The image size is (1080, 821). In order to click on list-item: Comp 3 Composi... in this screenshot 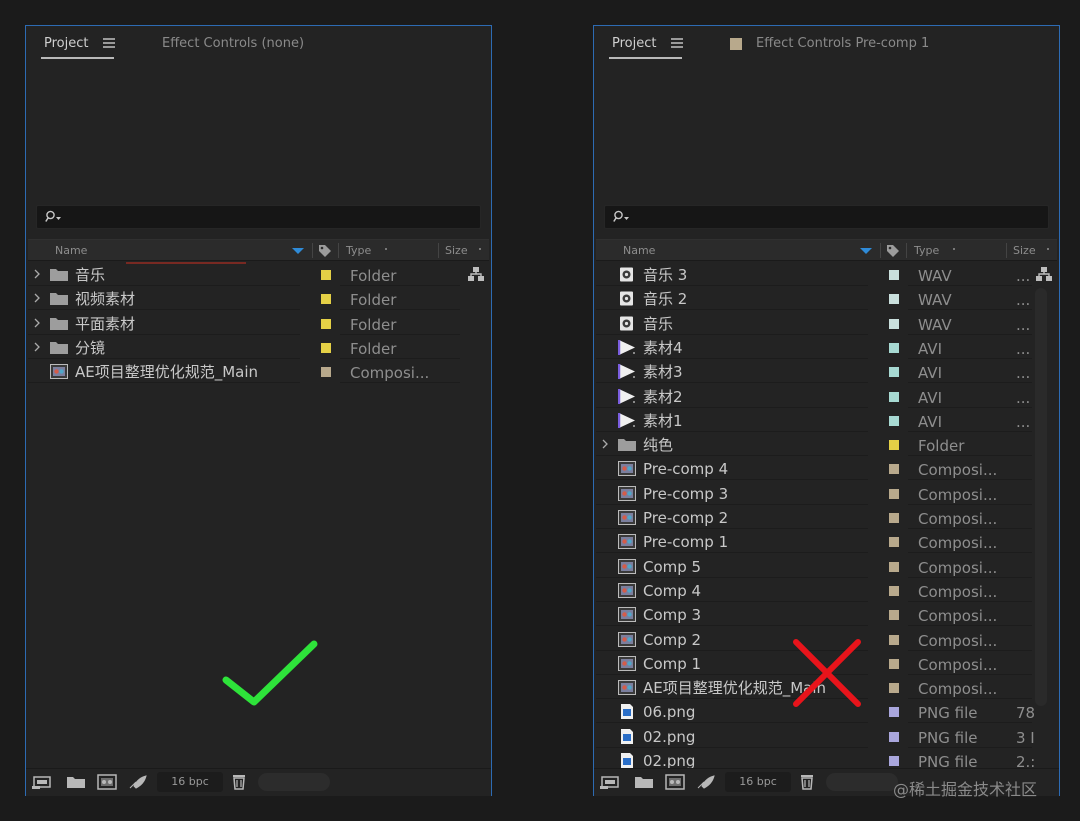, I will do `click(826, 615)`.